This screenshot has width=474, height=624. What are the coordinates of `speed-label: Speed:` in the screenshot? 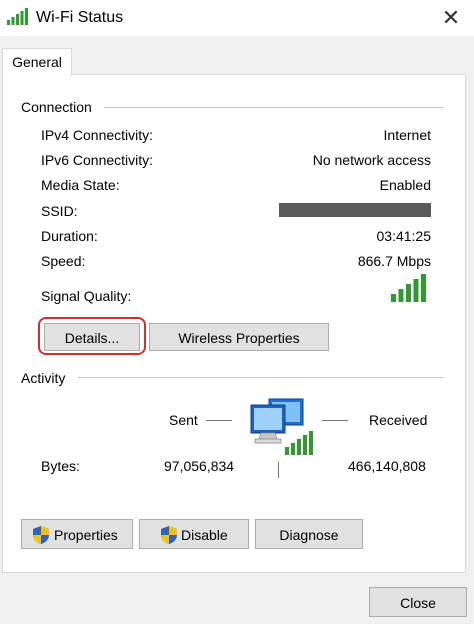 It's located at (63, 261).